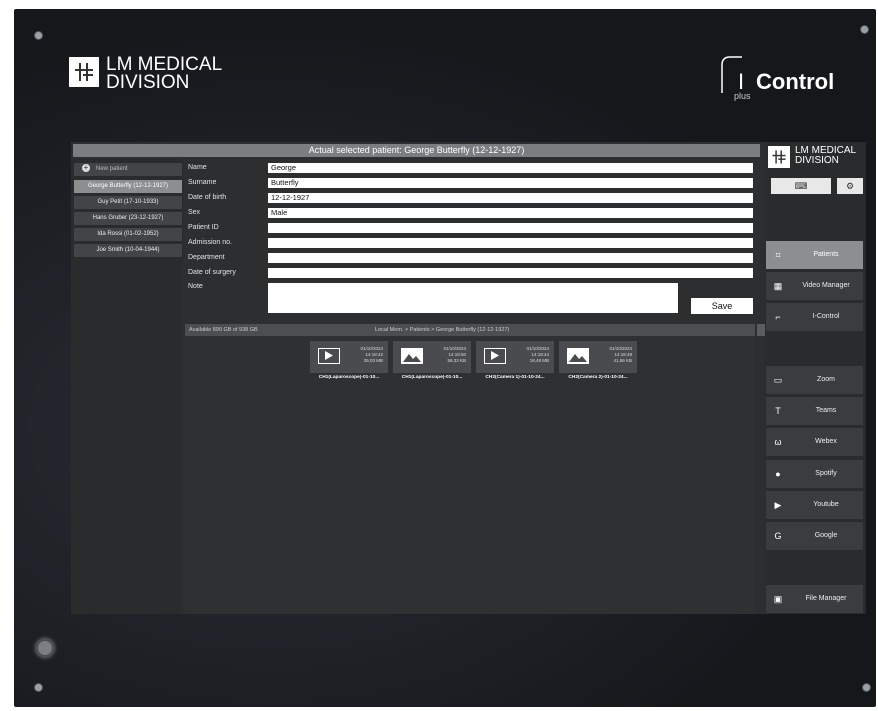 The height and width of the screenshot is (711, 878). What do you see at coordinates (432, 357) in the screenshot?
I see `file-thumb: 01/10/2024 14:18:50 59,33 KB` at bounding box center [432, 357].